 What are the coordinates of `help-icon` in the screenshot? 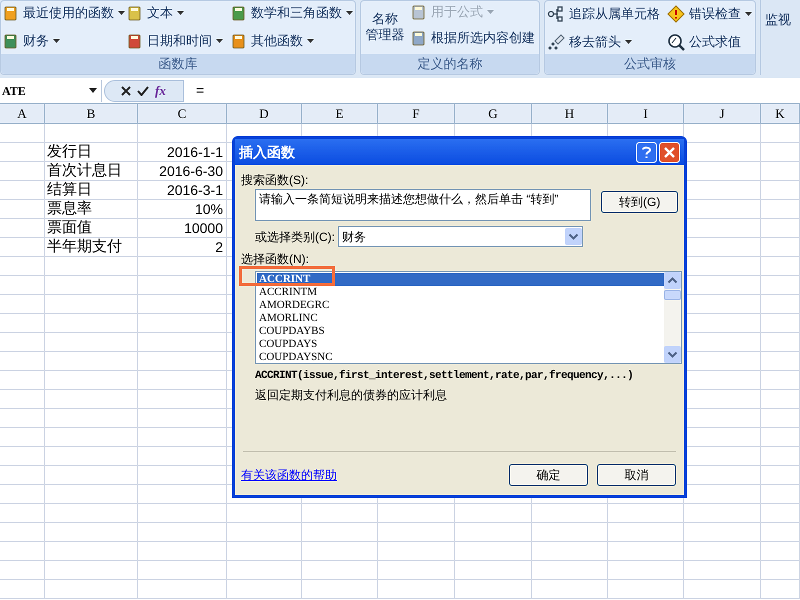 It's located at (646, 152).